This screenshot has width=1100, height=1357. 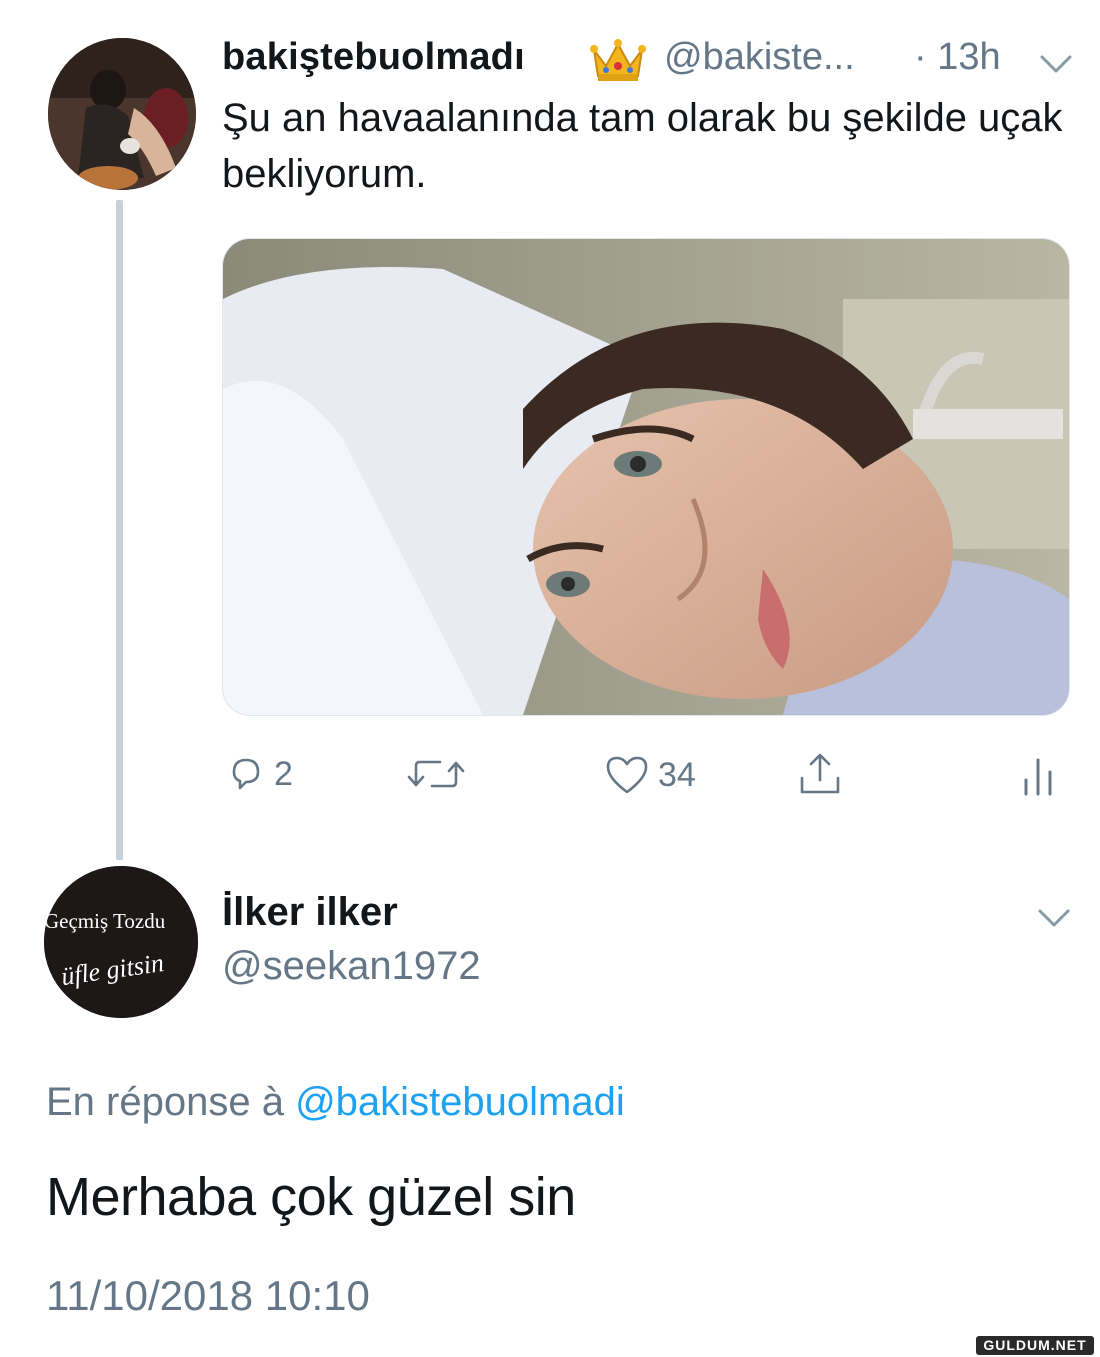 I want to click on reply-context: En réponse à @bakistebuolmadi, so click(x=335, y=1102).